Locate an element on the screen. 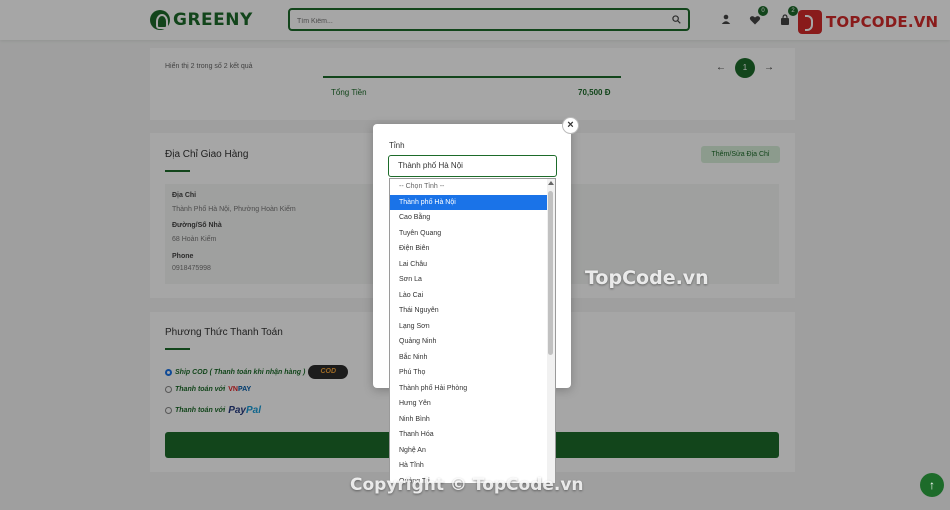  province-label: Tỉnh is located at coordinates (397, 145).